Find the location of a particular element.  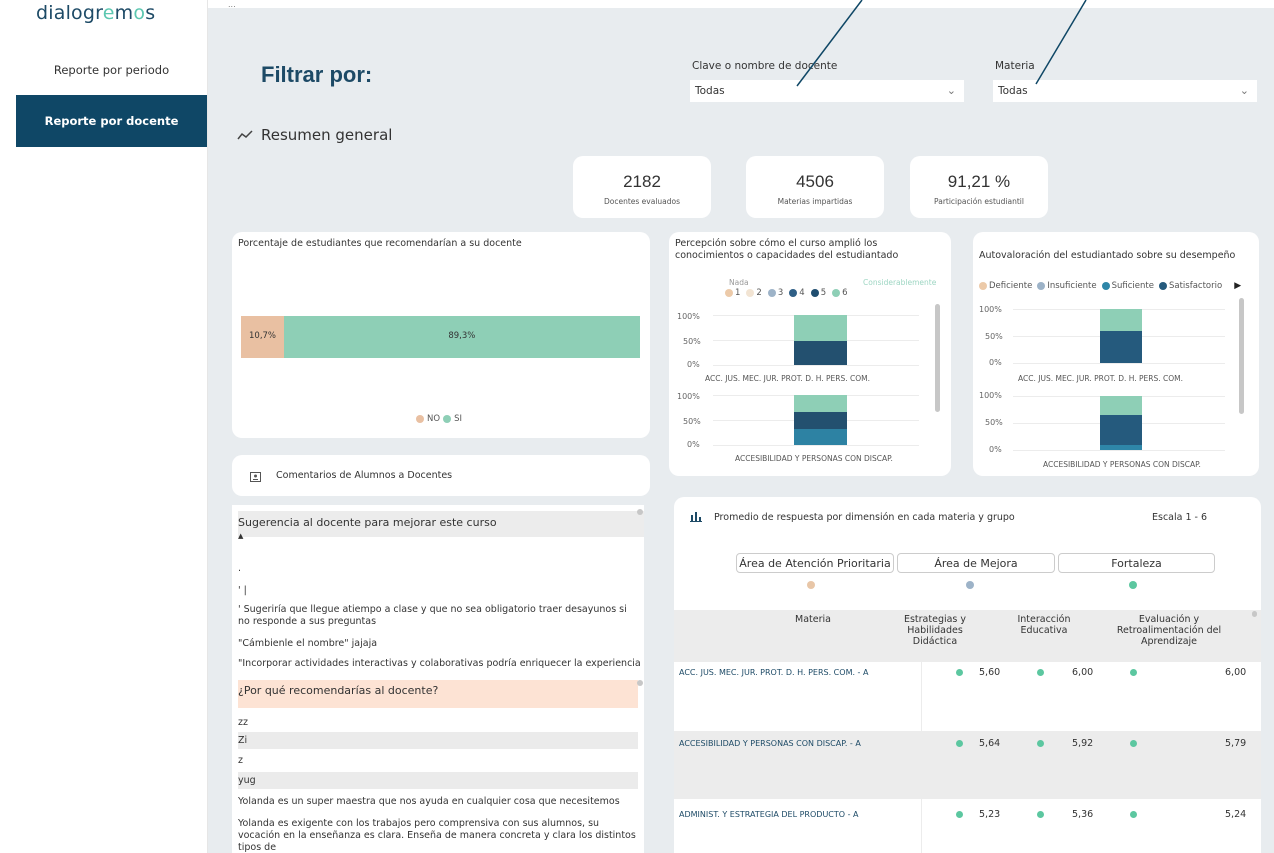

legend-5: 5 is located at coordinates (823, 293).